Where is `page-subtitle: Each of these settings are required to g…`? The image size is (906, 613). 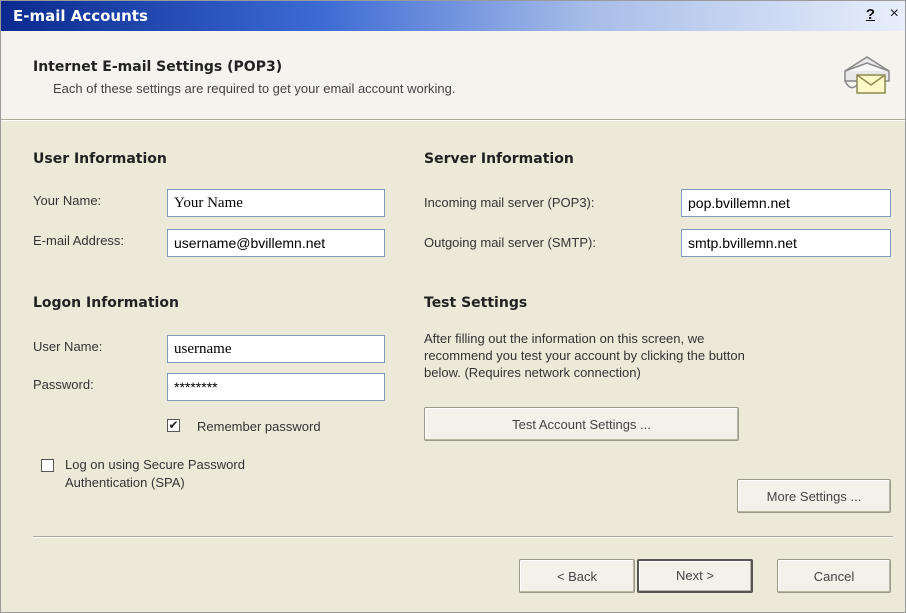
page-subtitle: Each of these settings are required to g… is located at coordinates (254, 88).